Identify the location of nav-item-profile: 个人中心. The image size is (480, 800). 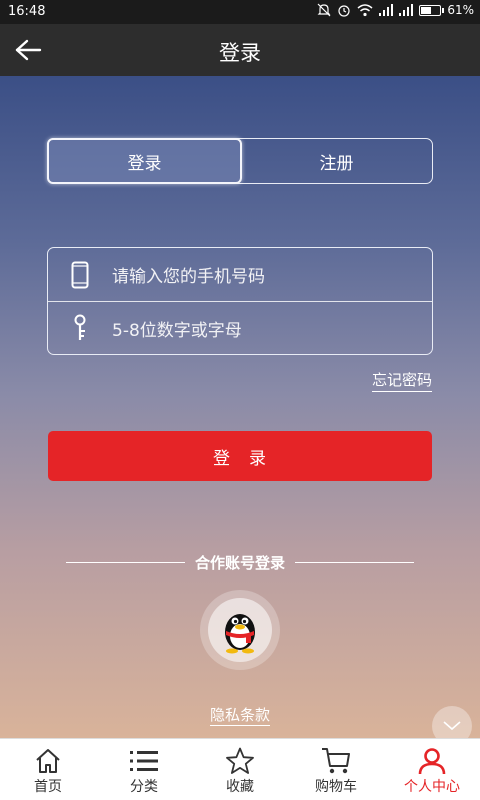
(432, 769).